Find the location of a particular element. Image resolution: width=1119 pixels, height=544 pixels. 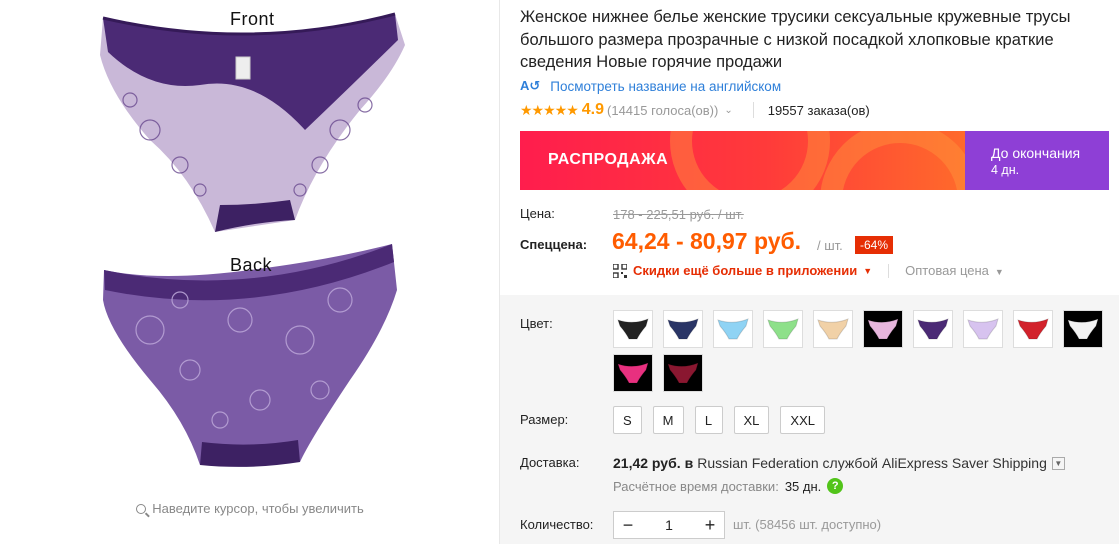

color-swatch-lavender is located at coordinates (983, 329).